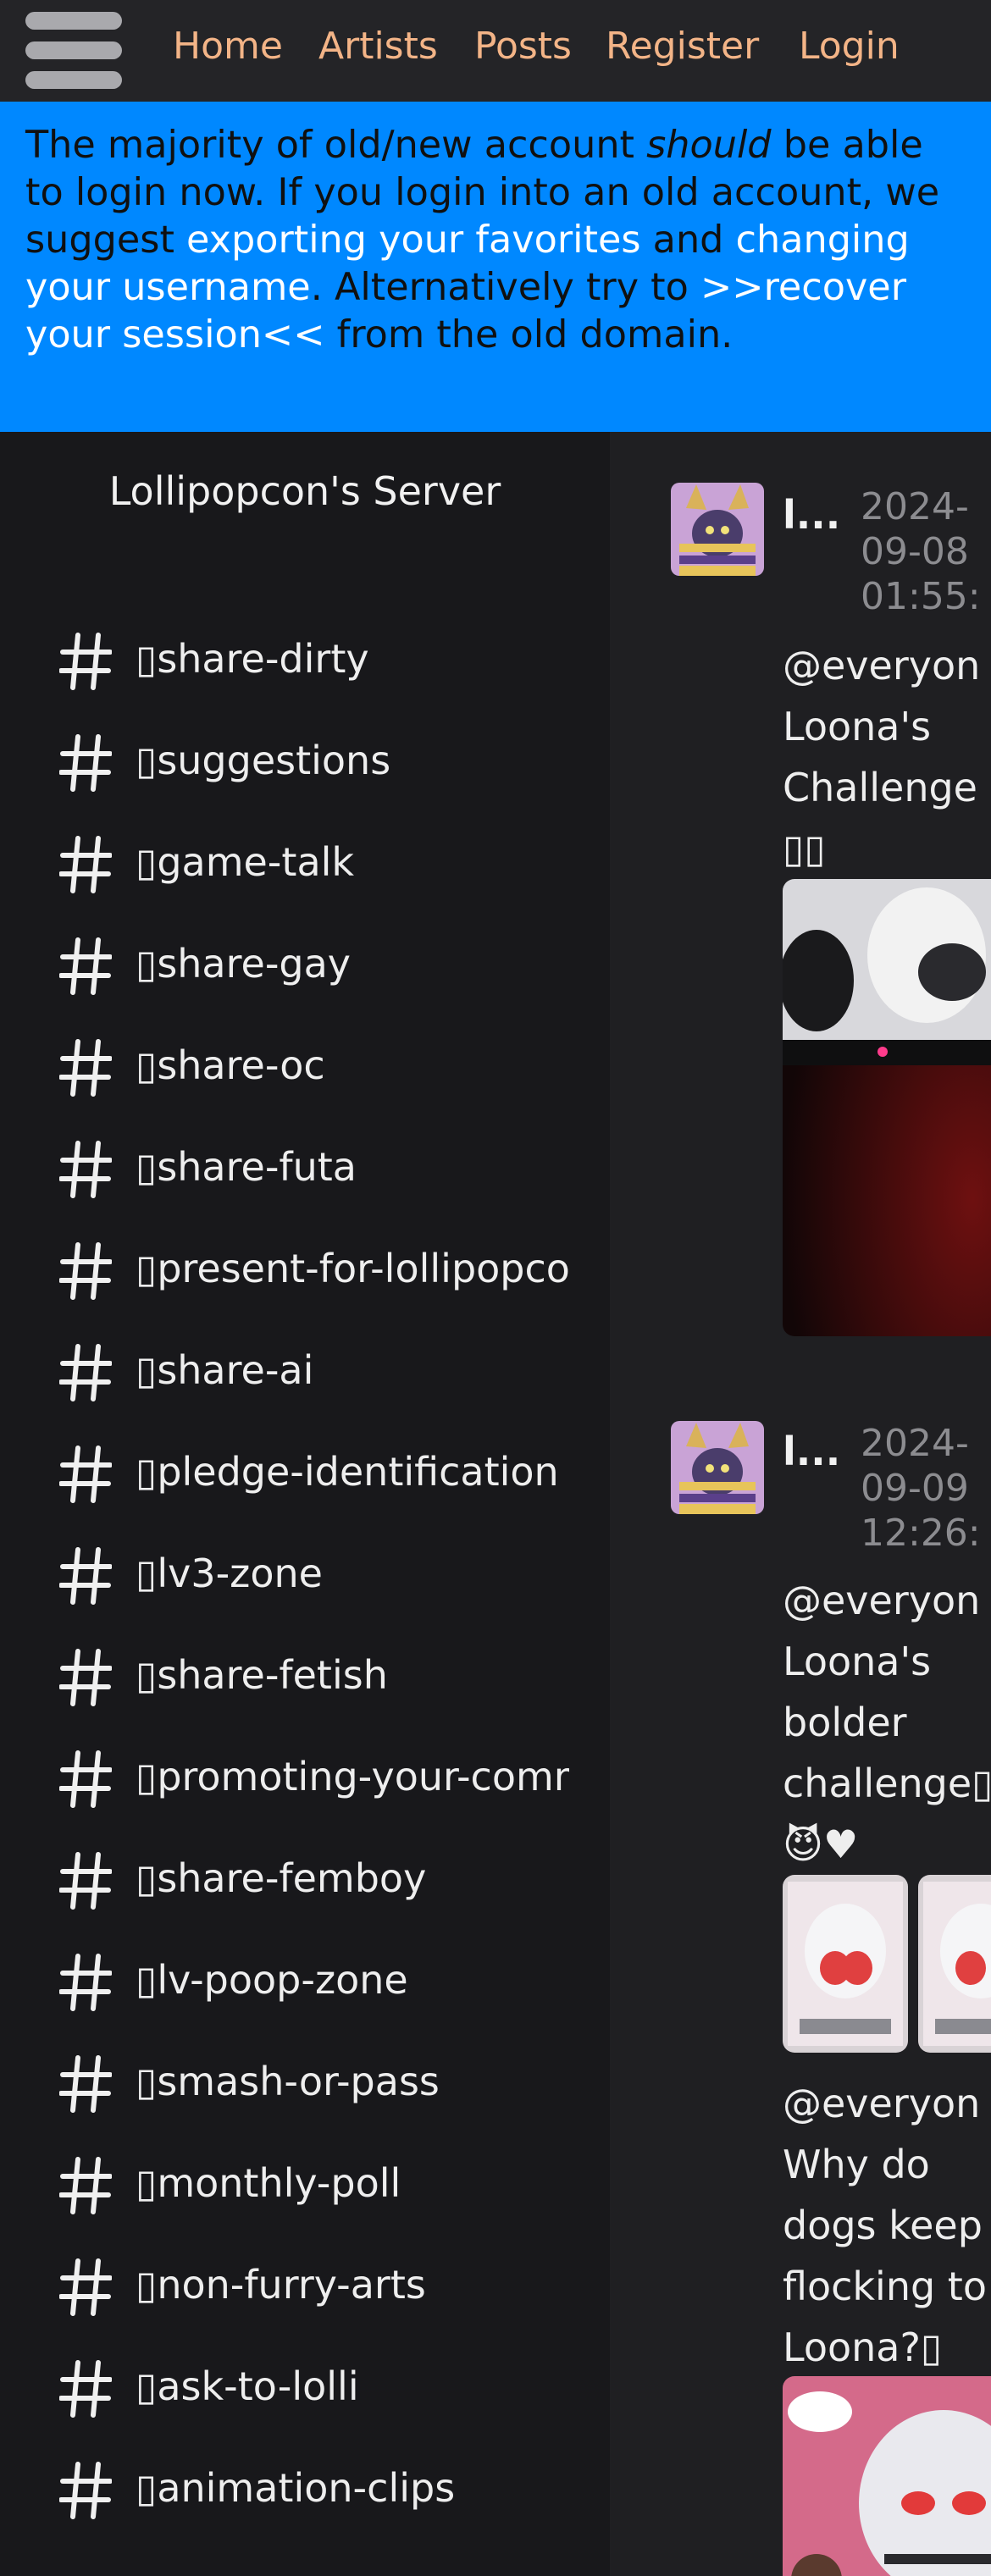 The width and height of the screenshot is (991, 2576). Describe the element at coordinates (709, 145) in the screenshot. I see `banner-emphasis: should` at that location.